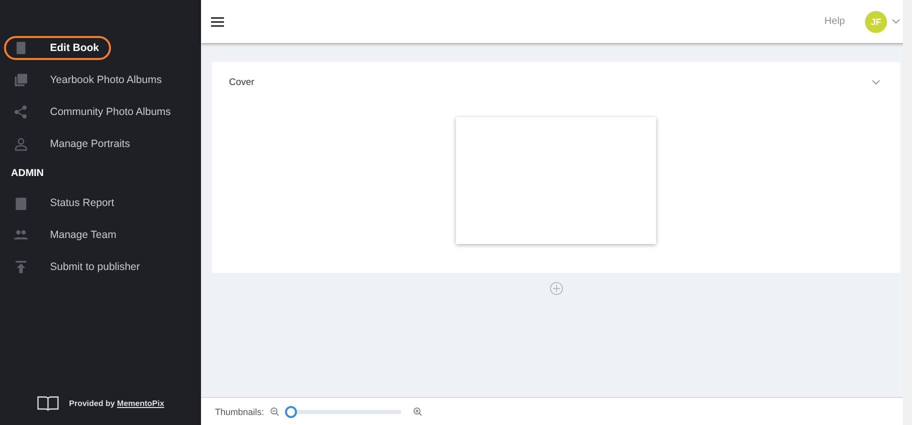 The height and width of the screenshot is (425, 912). I want to click on nav-item: Community Photo Albums, so click(93, 112).